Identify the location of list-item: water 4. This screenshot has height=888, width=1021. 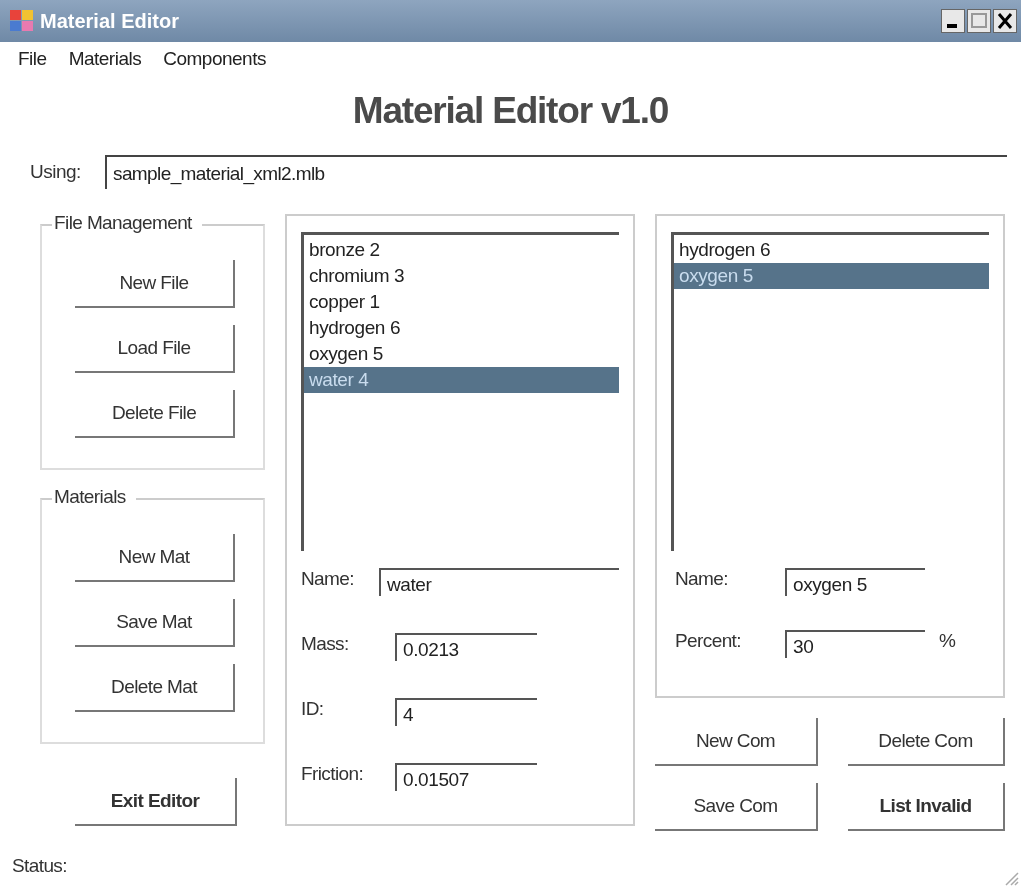
(461, 380).